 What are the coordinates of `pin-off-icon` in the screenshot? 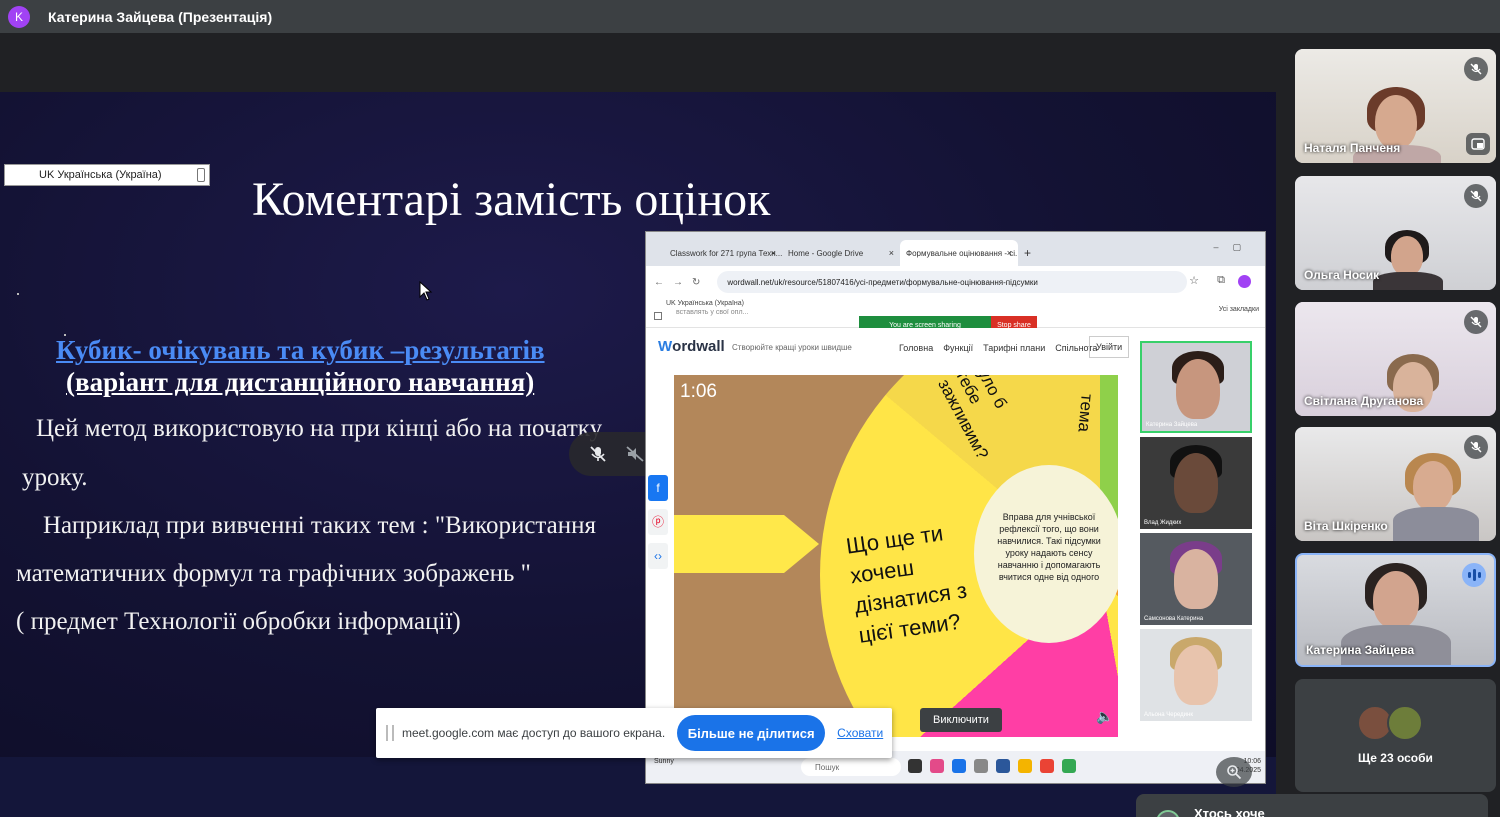 It's located at (635, 454).